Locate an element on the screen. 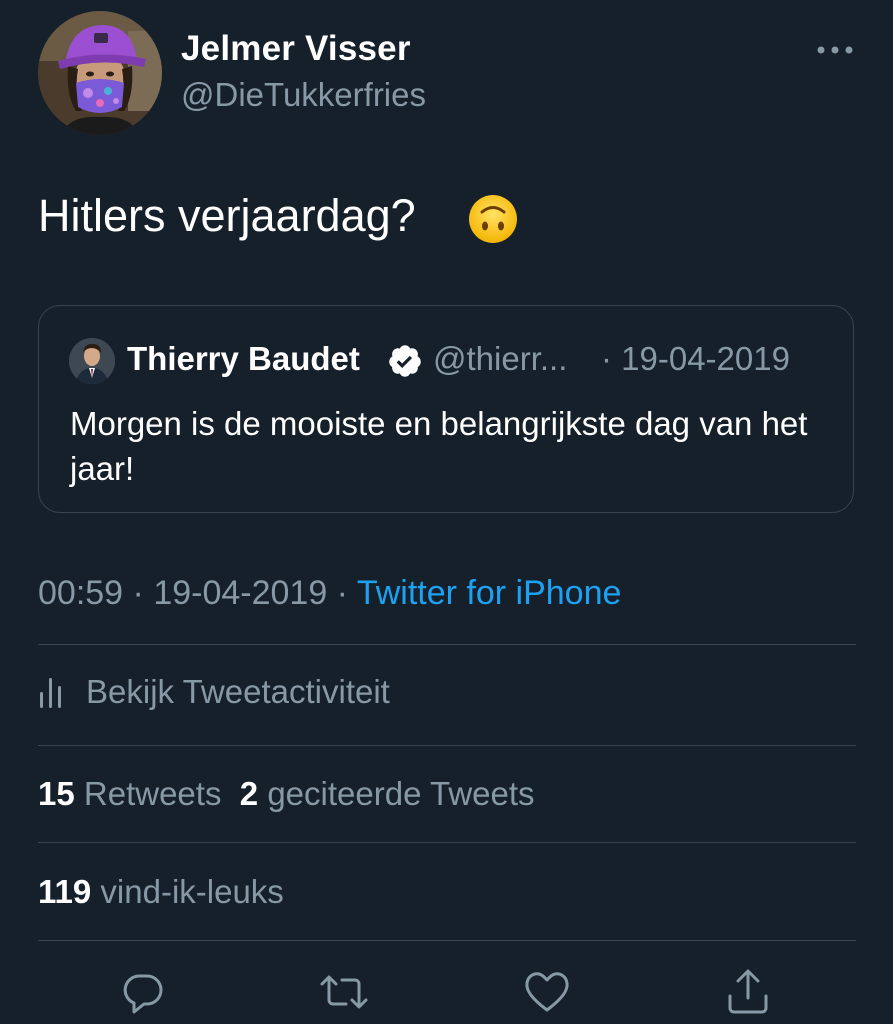 This screenshot has width=893, height=1024. like-button is located at coordinates (547, 992).